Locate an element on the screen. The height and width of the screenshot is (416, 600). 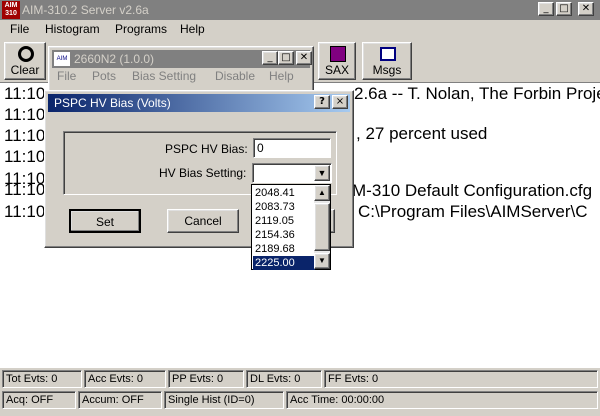
option-item: 2119.05 is located at coordinates (284, 221).